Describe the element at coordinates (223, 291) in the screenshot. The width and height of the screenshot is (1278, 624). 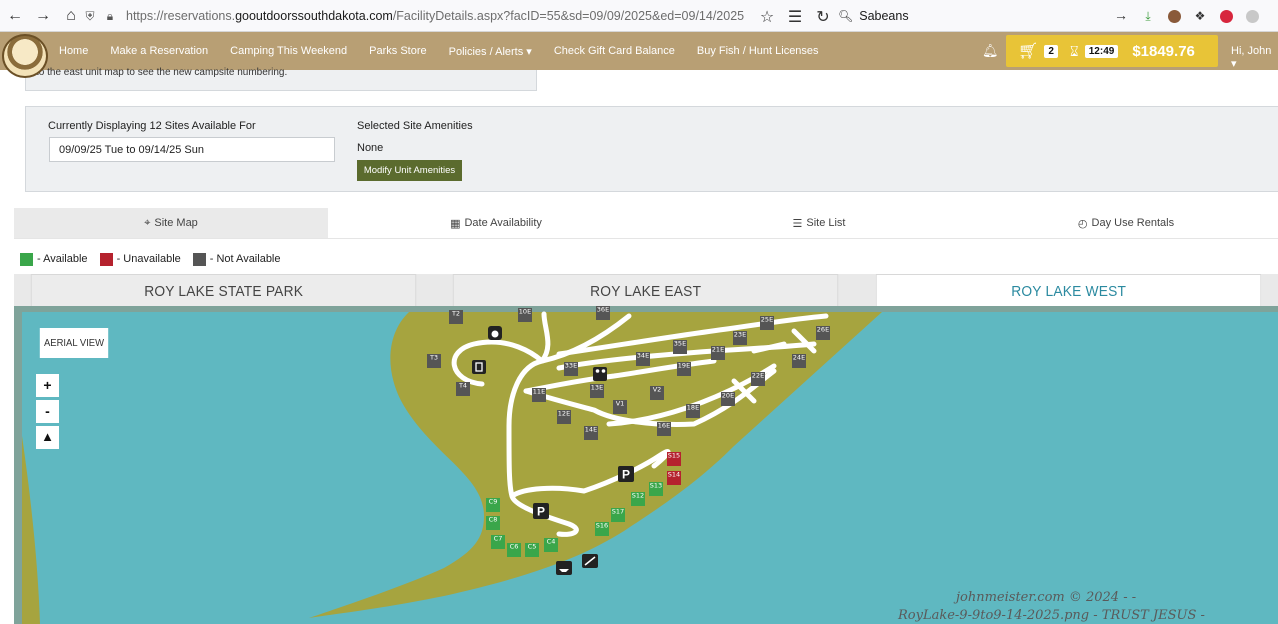
I see `area-tab-roy-lake-state-park: ROY LAKE STATE PARK` at that location.